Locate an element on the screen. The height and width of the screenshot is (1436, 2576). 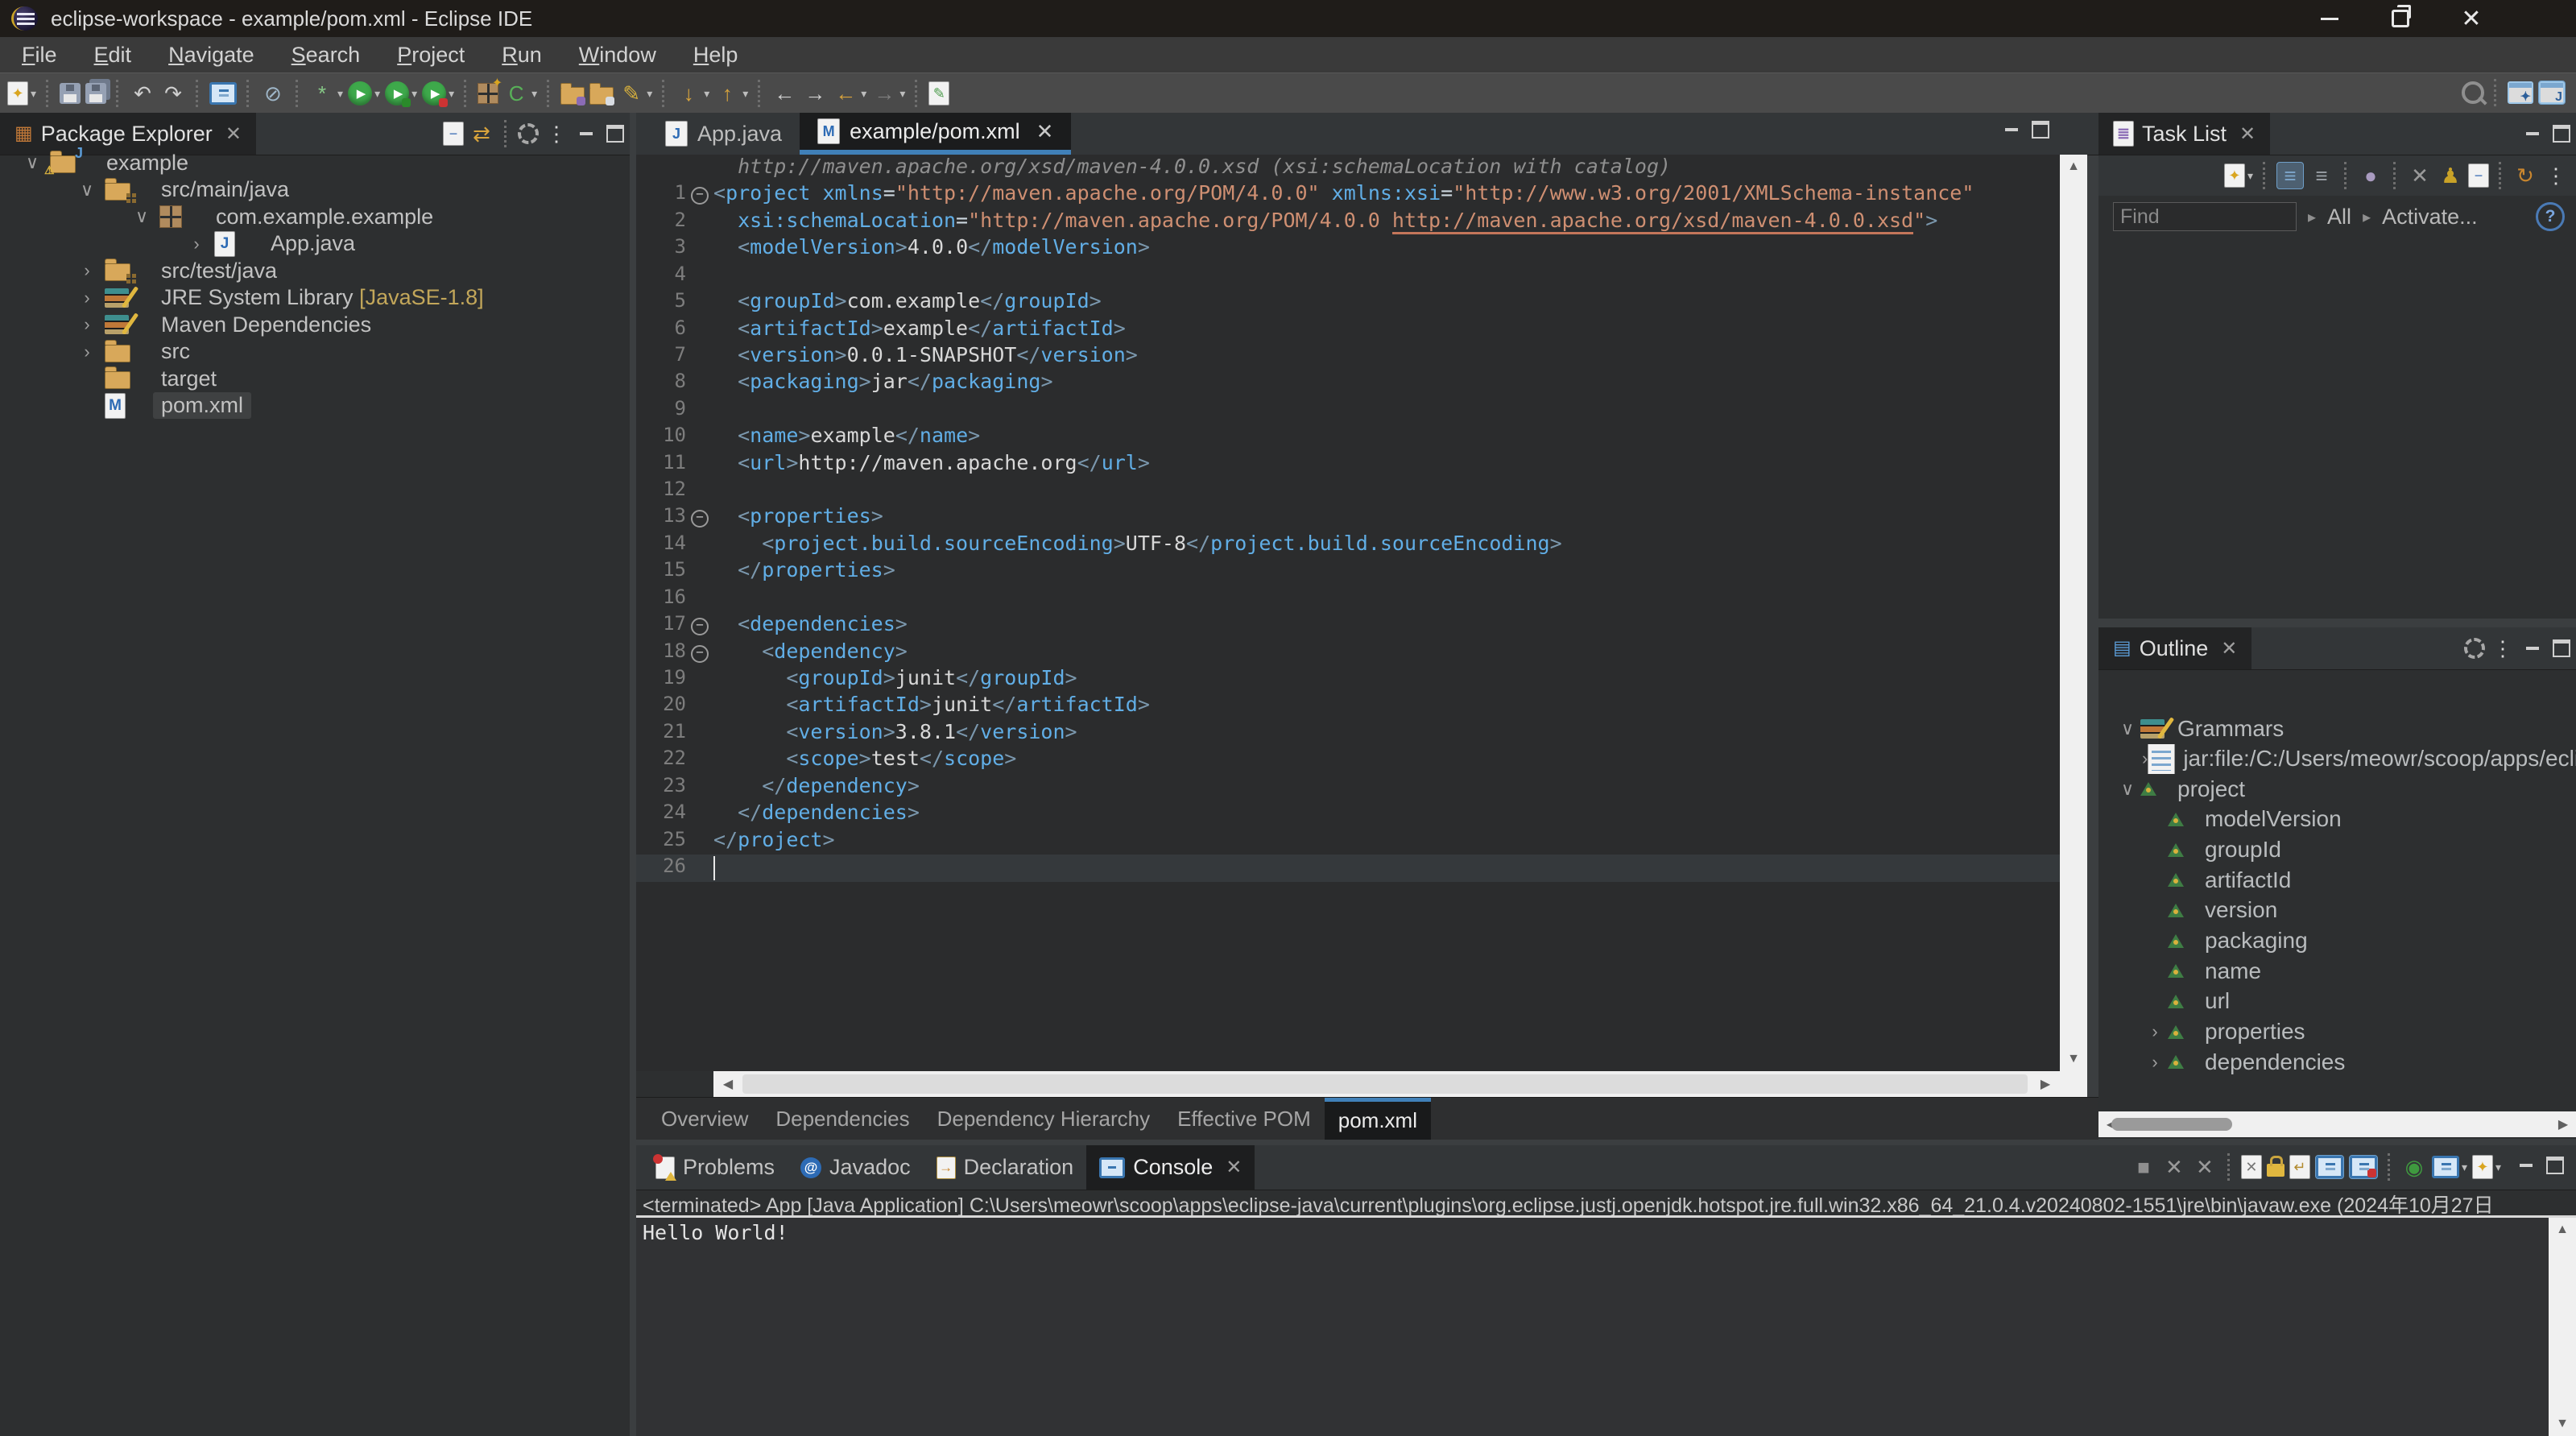
scroll-lock-icon is located at coordinates (2275, 1166).